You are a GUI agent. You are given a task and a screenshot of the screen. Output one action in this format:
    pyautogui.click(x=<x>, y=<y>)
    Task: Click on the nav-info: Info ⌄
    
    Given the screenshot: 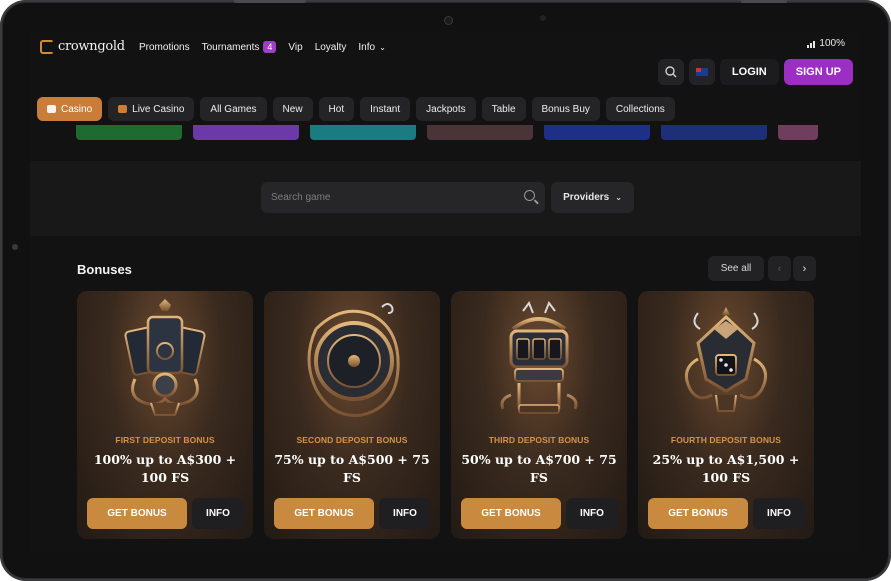 What is the action you would take?
    pyautogui.click(x=371, y=47)
    